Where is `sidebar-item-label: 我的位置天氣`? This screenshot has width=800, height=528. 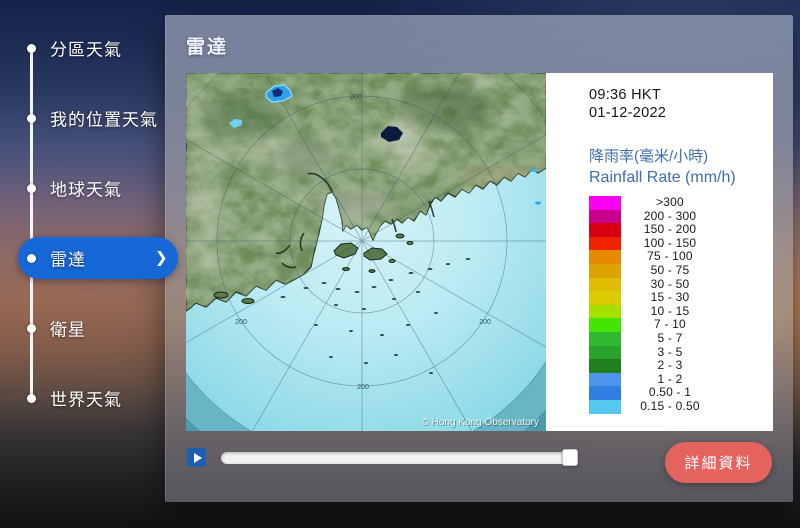 sidebar-item-label: 我的位置天氣 is located at coordinates (104, 120).